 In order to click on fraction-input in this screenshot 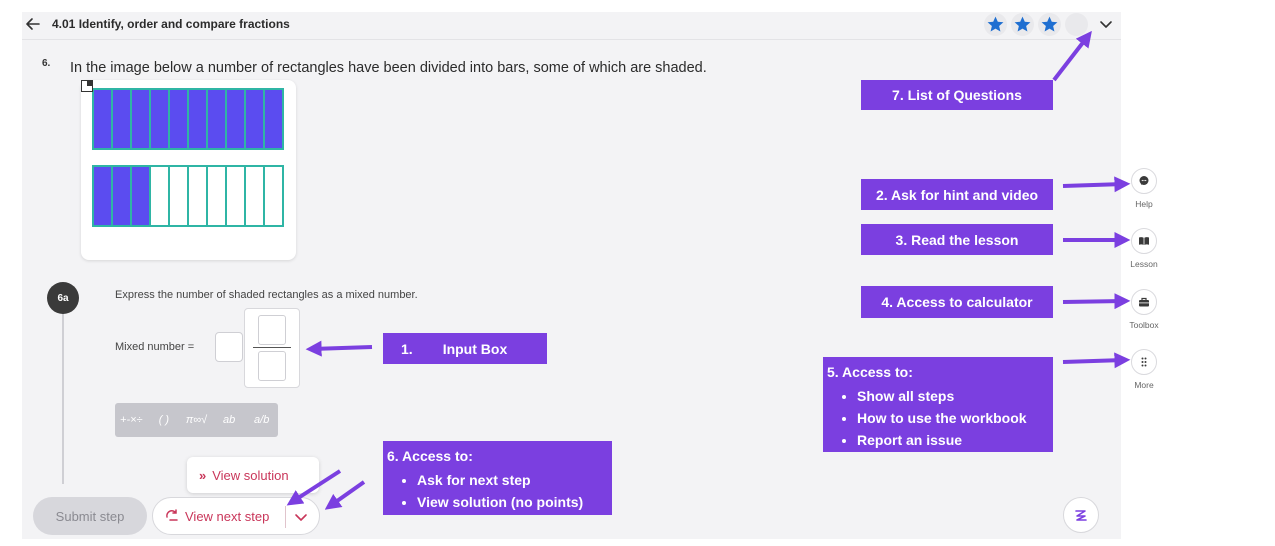, I will do `click(272, 348)`.